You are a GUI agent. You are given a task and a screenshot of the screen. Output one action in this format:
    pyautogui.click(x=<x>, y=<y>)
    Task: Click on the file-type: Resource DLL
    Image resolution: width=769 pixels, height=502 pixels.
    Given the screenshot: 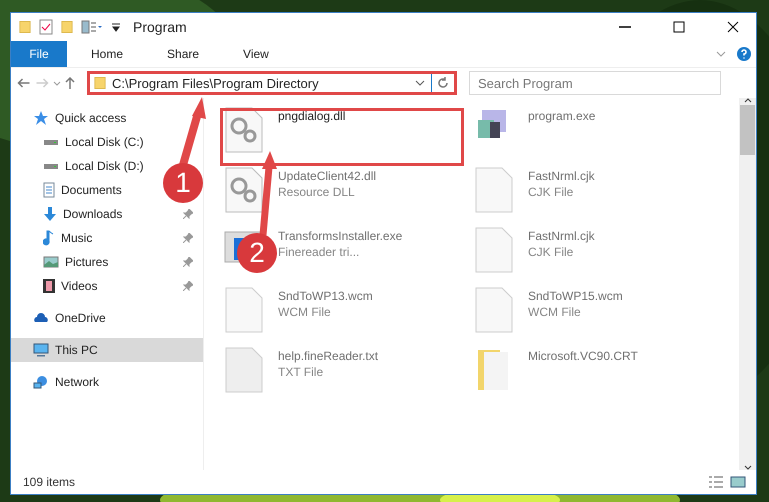 What is the action you would take?
    pyautogui.click(x=316, y=192)
    